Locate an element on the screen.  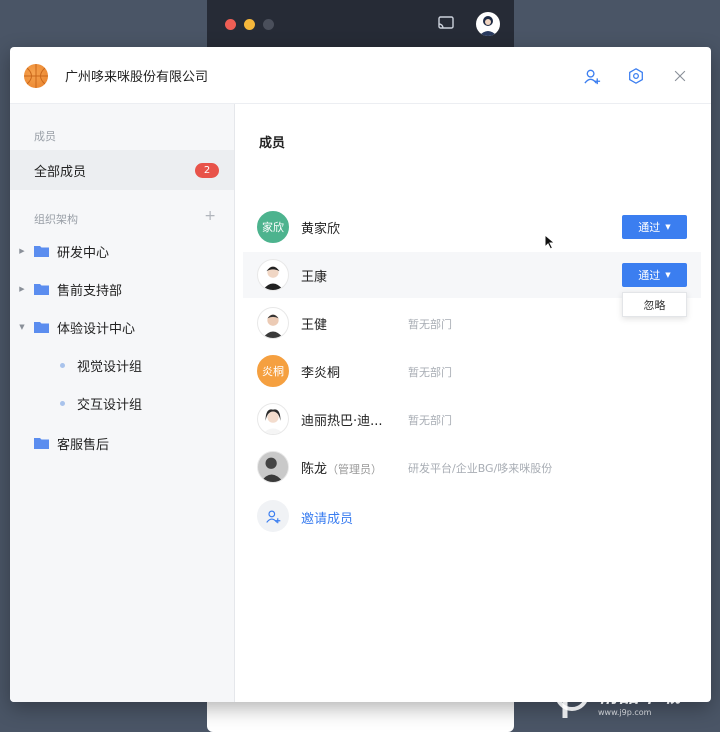
sidebar-item-all-members: 全部成员 2 is located at coordinates (122, 170).